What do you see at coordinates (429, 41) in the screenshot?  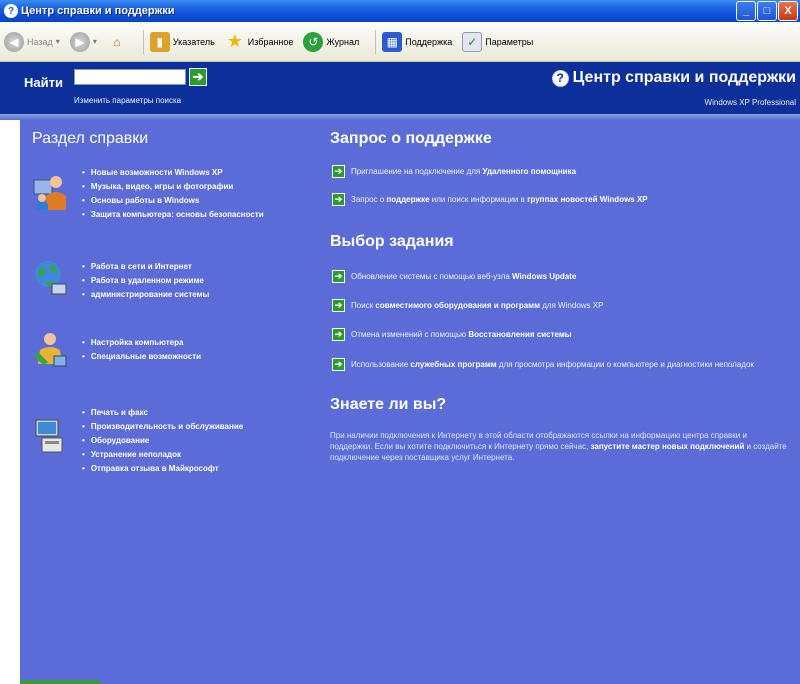 I see `support-label: Поддержка` at bounding box center [429, 41].